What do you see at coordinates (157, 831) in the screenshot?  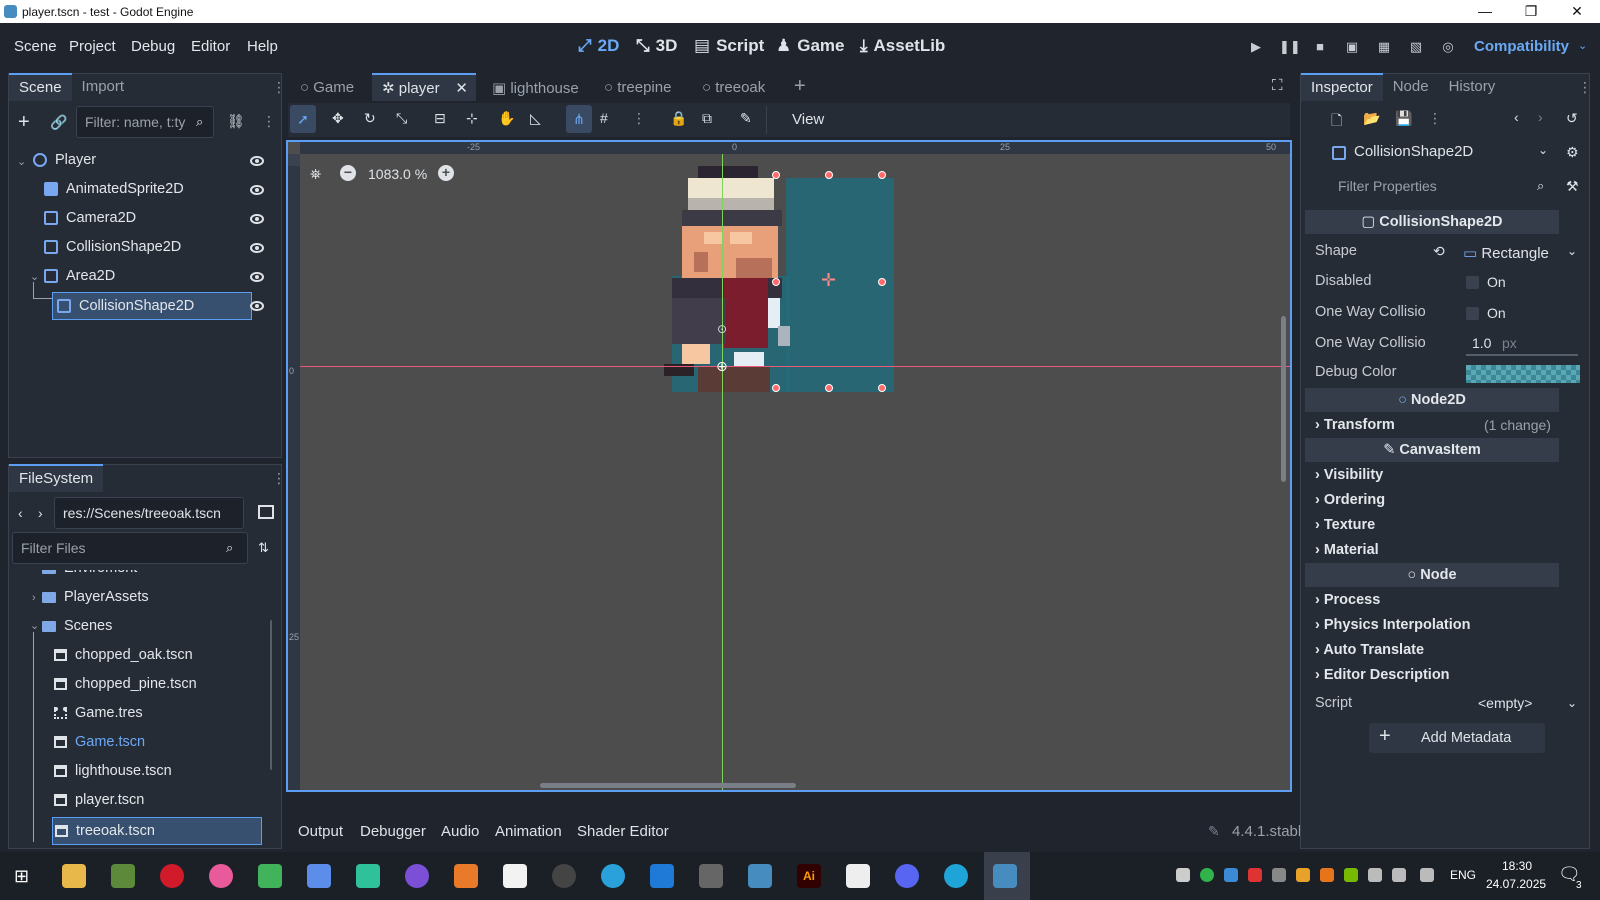 I see `file-treeoak-selected: treeoak.tscn` at bounding box center [157, 831].